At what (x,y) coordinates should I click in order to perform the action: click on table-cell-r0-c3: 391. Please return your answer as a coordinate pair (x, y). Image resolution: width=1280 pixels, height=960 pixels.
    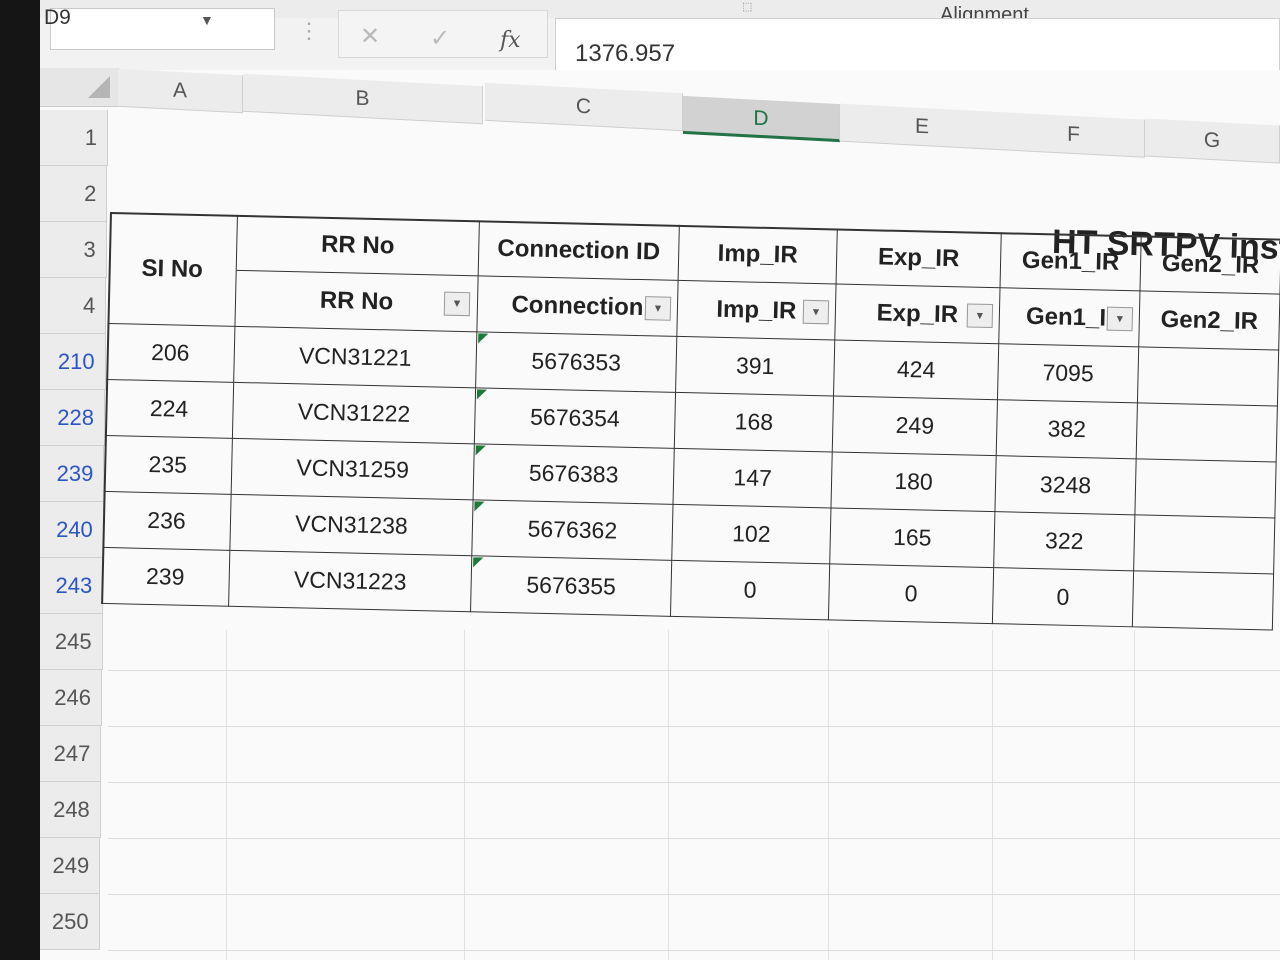
    Looking at the image, I should click on (756, 366).